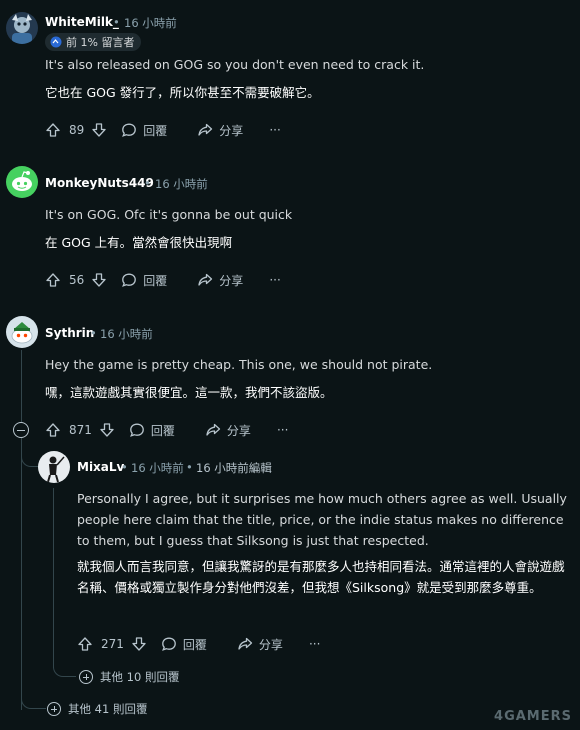 This screenshot has width=580, height=730. I want to click on vote-count: 56, so click(77, 280).